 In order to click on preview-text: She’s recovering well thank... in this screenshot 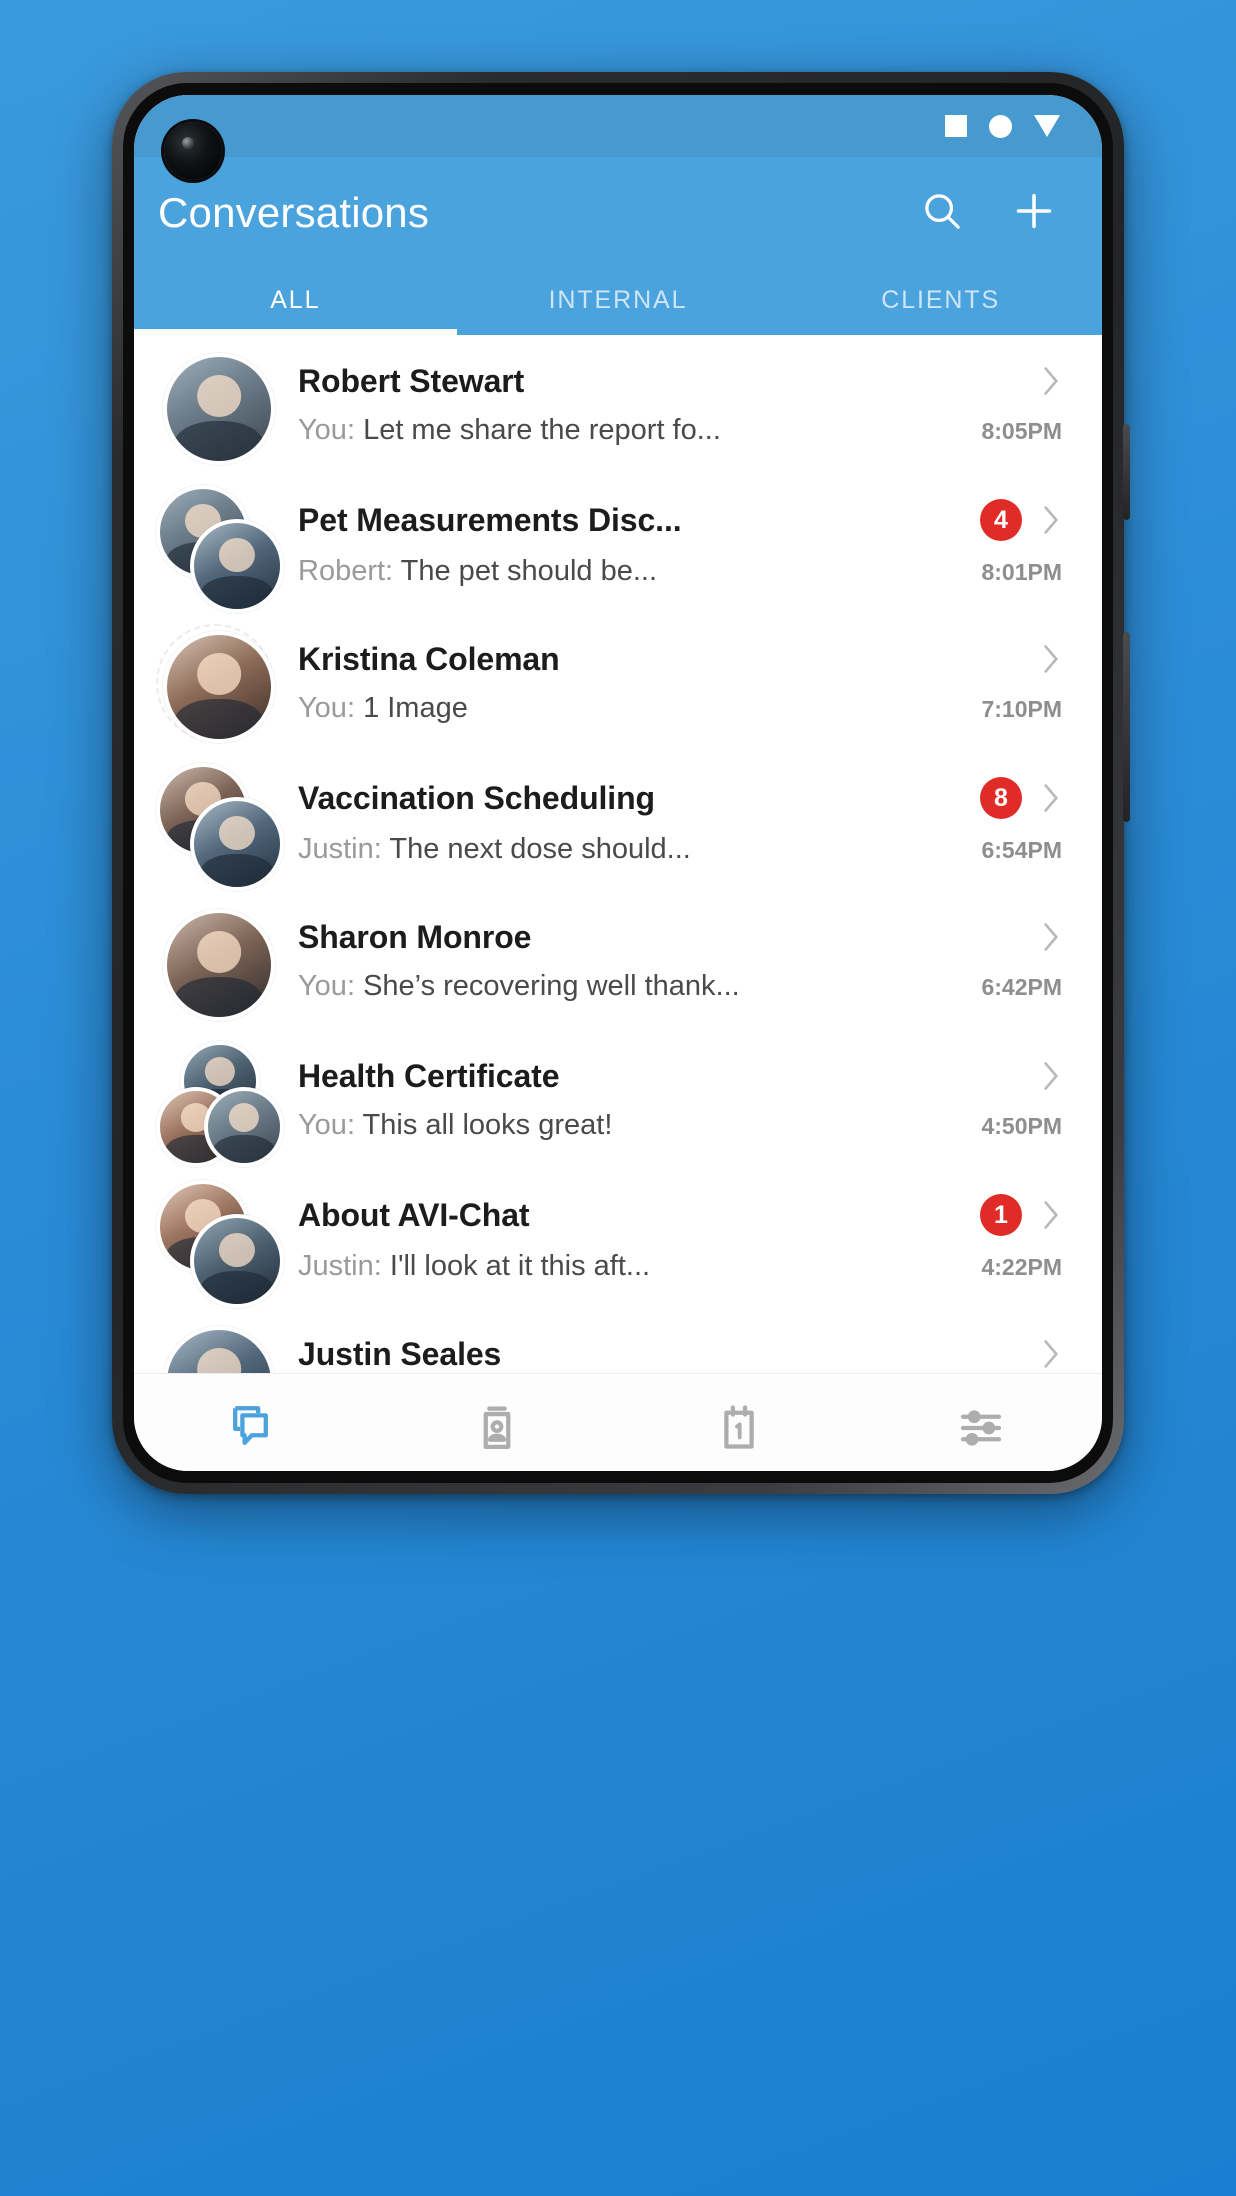, I will do `click(551, 985)`.